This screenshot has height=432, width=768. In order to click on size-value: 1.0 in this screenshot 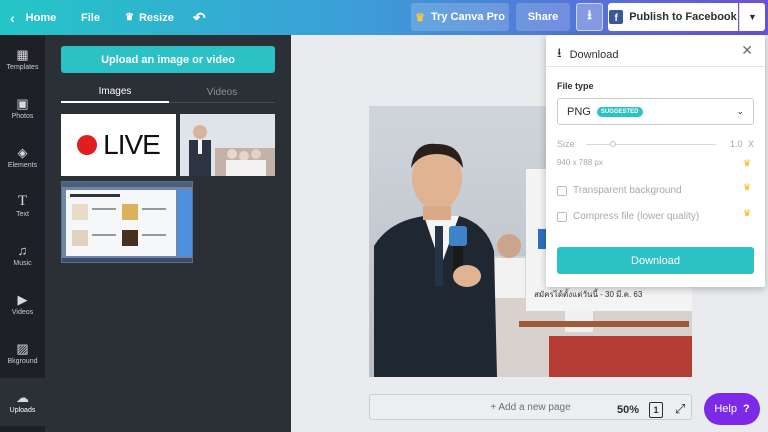, I will do `click(736, 144)`.